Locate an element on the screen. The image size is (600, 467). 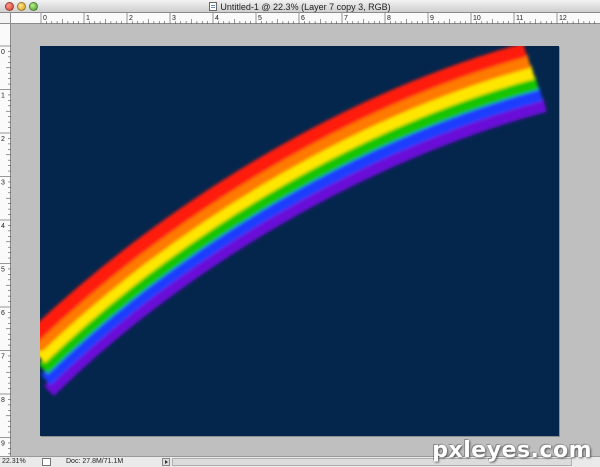
horizontal-ruler-label: 7 is located at coordinates (346, 18).